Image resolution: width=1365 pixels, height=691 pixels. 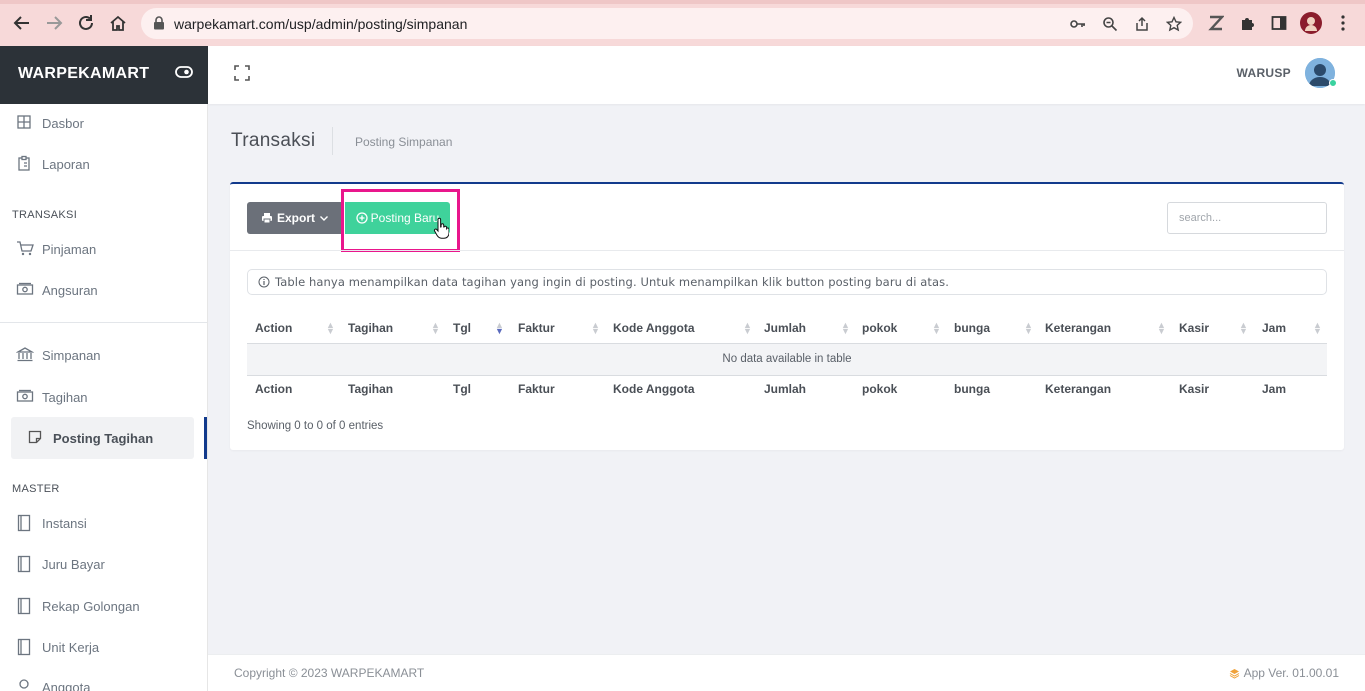 I want to click on column-header-bunga: bunga, so click(x=972, y=328).